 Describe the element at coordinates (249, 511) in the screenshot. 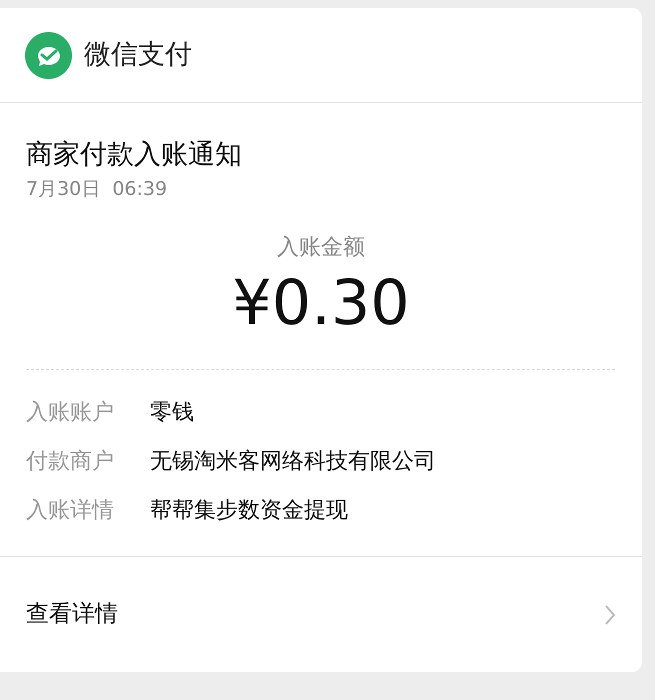

I see `detail-value: 帮帮集步数资金提现` at that location.